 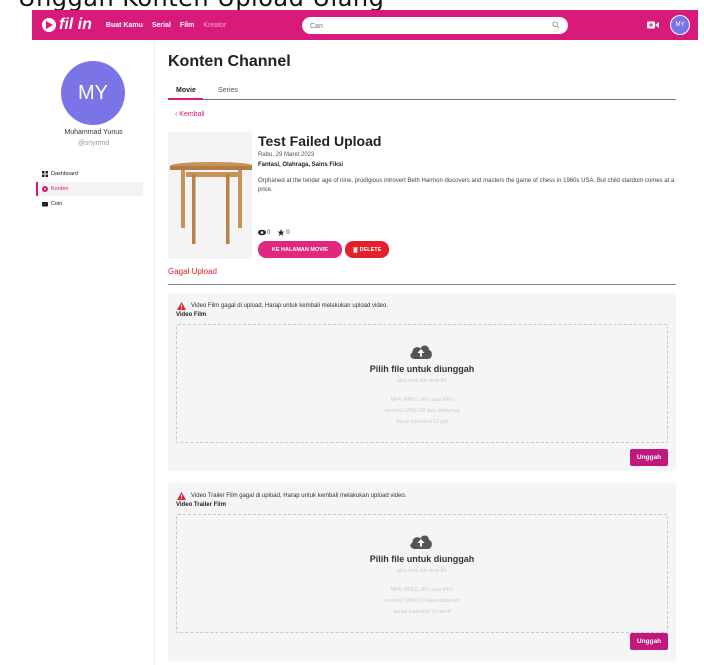 What do you see at coordinates (124, 25) in the screenshot?
I see `nav-link-buat-kamu: Buat Kamu` at bounding box center [124, 25].